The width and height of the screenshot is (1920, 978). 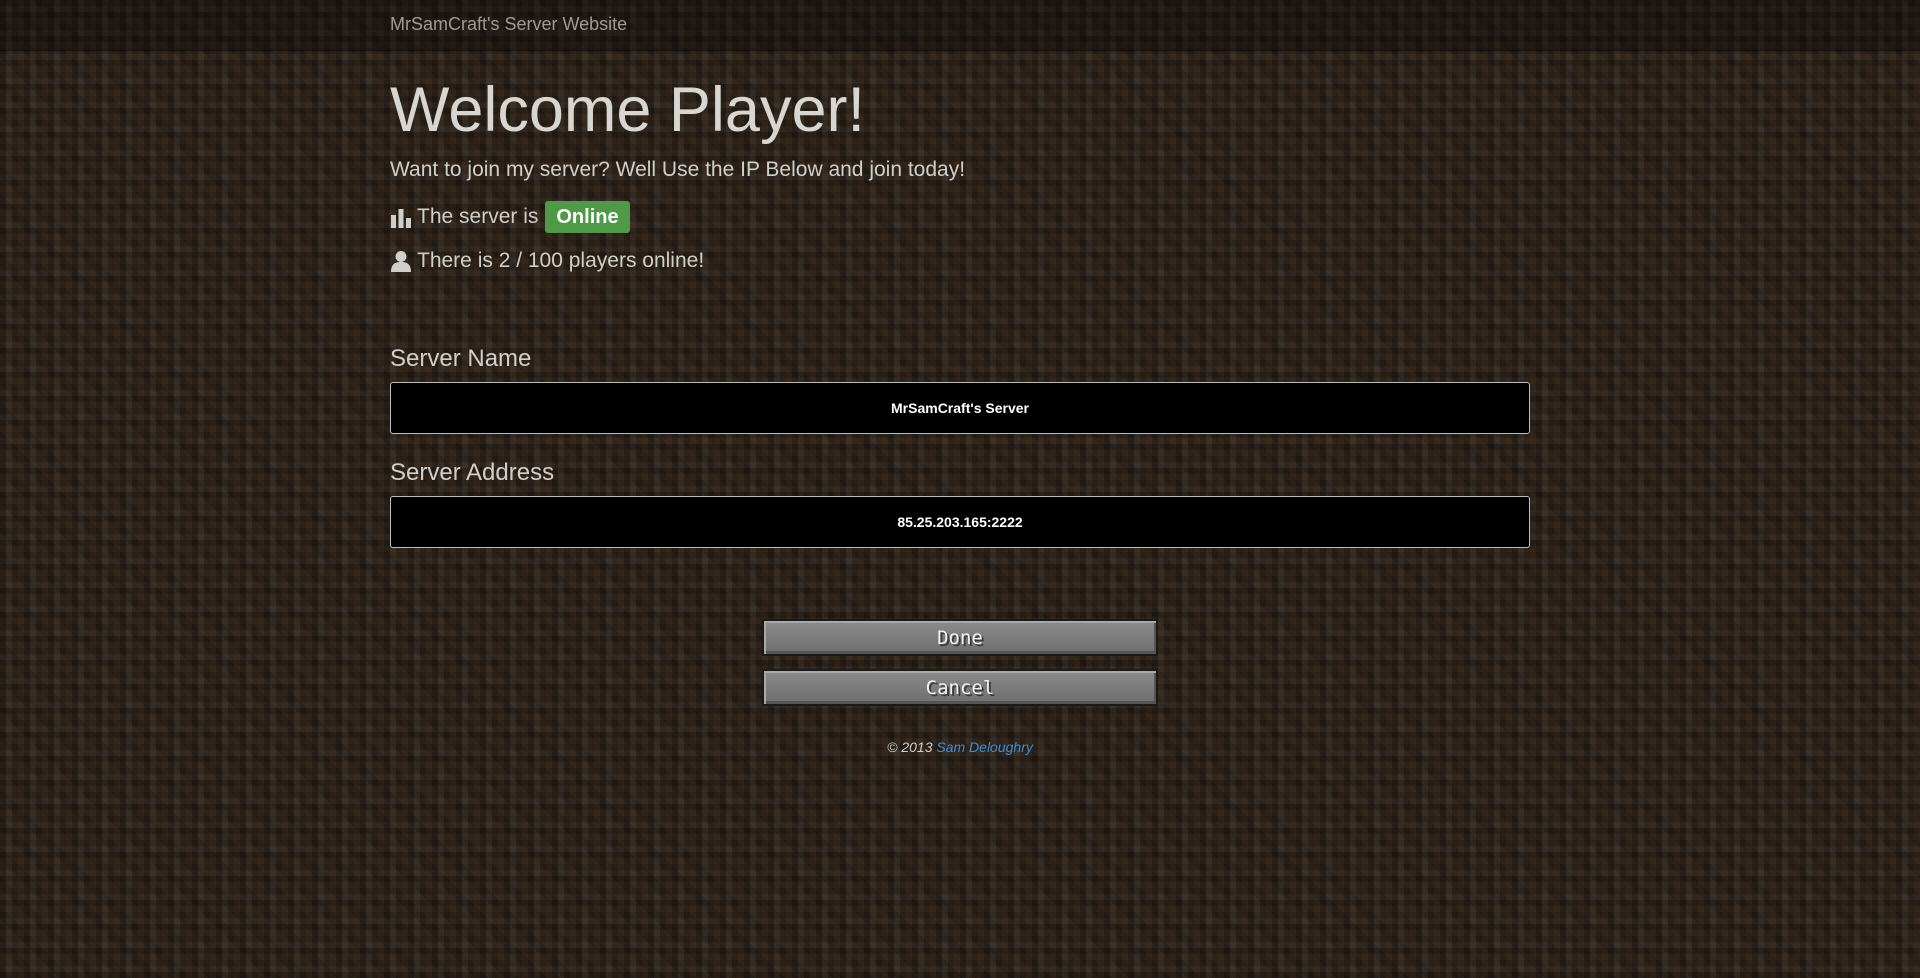 I want to click on footer-copyright: © 2013, so click(x=910, y=747).